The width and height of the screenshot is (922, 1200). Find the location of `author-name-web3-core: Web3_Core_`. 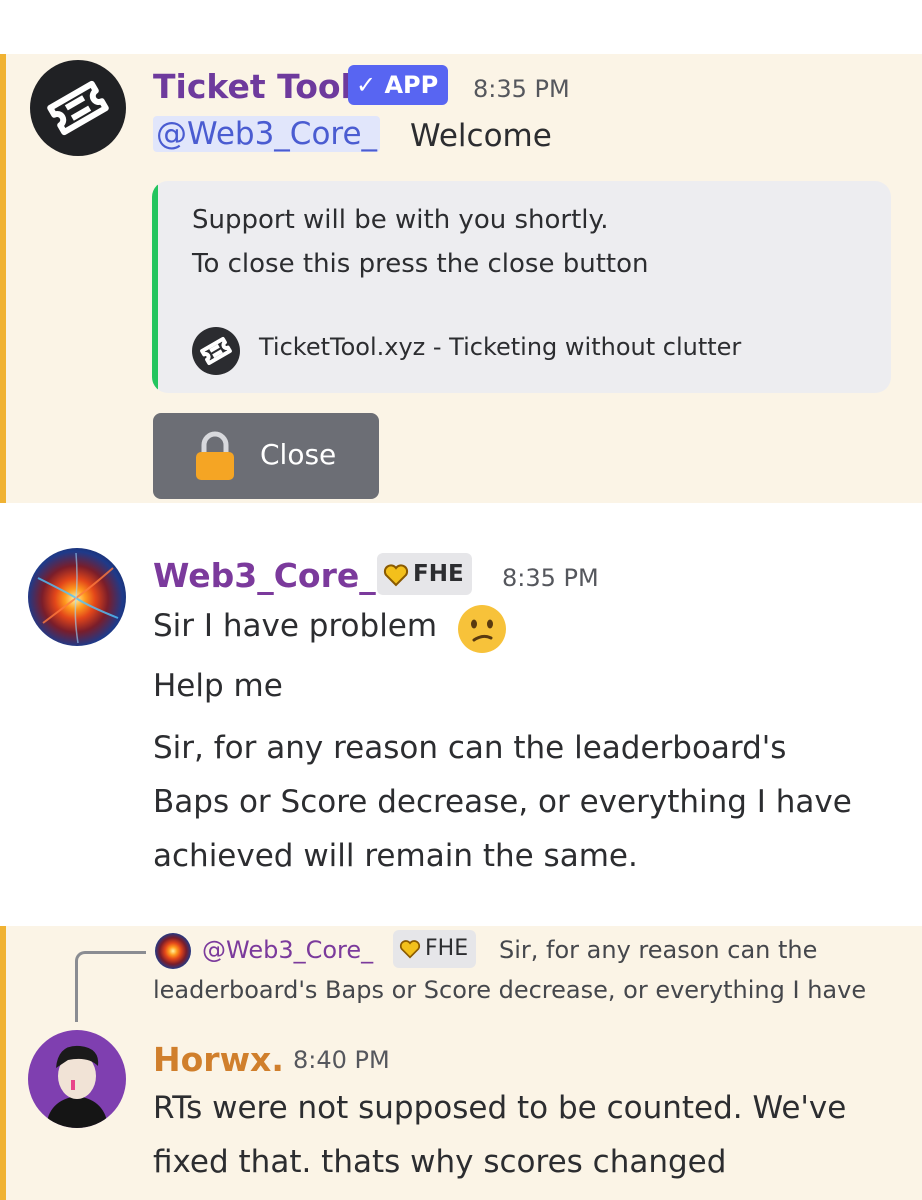

author-name-web3-core: Web3_Core_ is located at coordinates (264, 575).